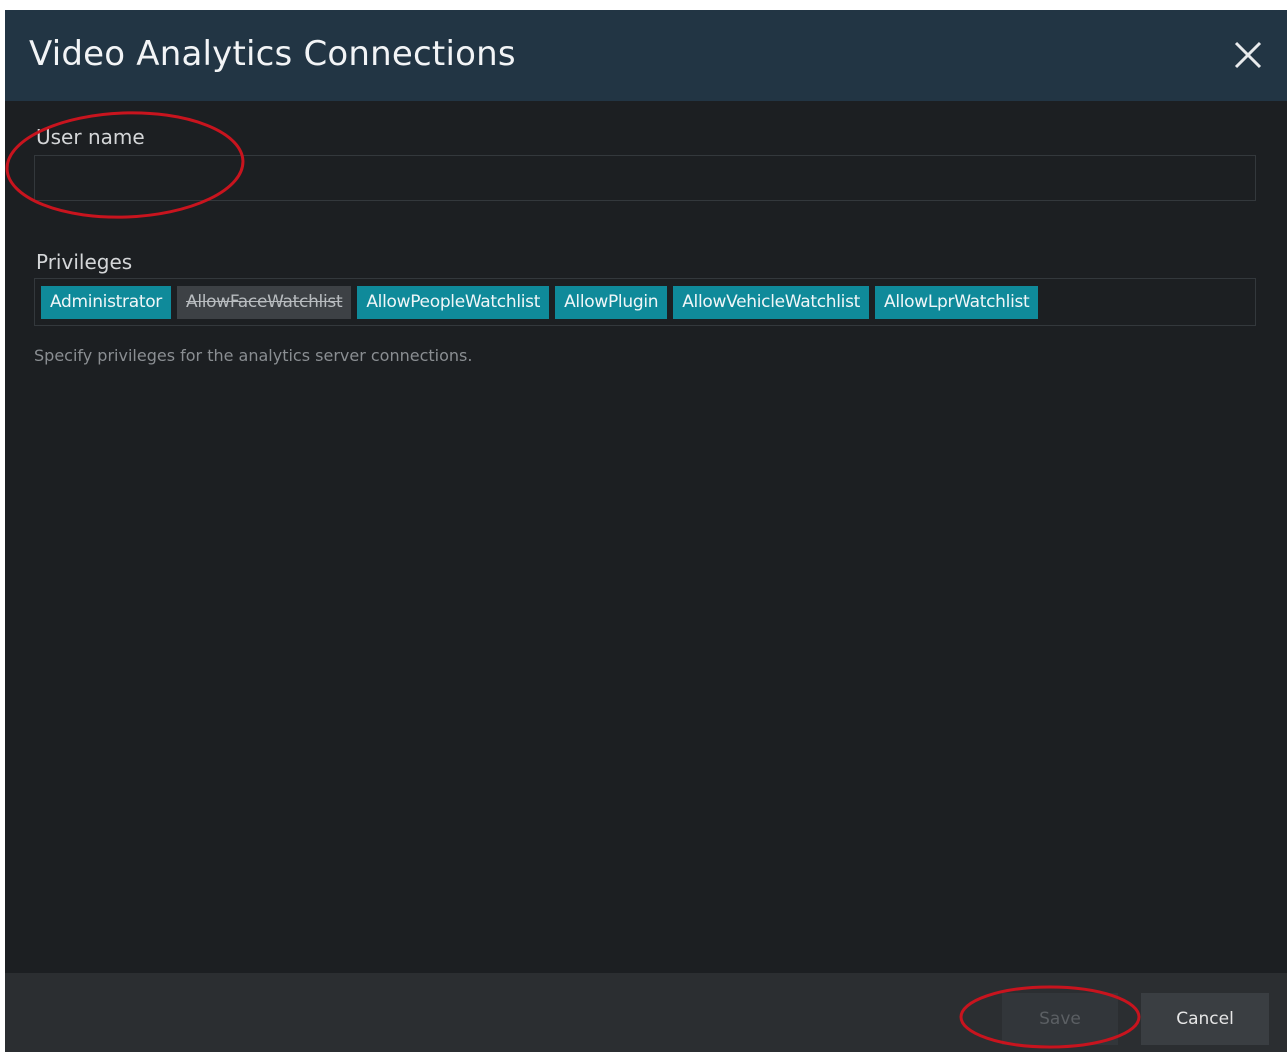 Image resolution: width=1287 pixels, height=1052 pixels. I want to click on save-button: Save, so click(1060, 1019).